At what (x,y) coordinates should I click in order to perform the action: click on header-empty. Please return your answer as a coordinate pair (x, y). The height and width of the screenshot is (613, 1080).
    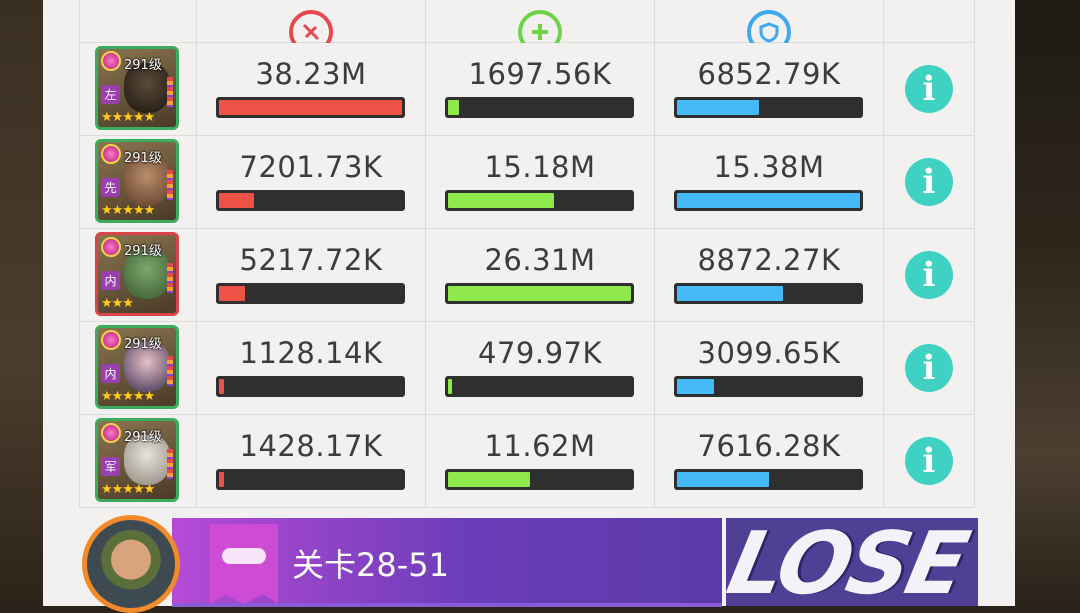
    Looking at the image, I should click on (138, 21).